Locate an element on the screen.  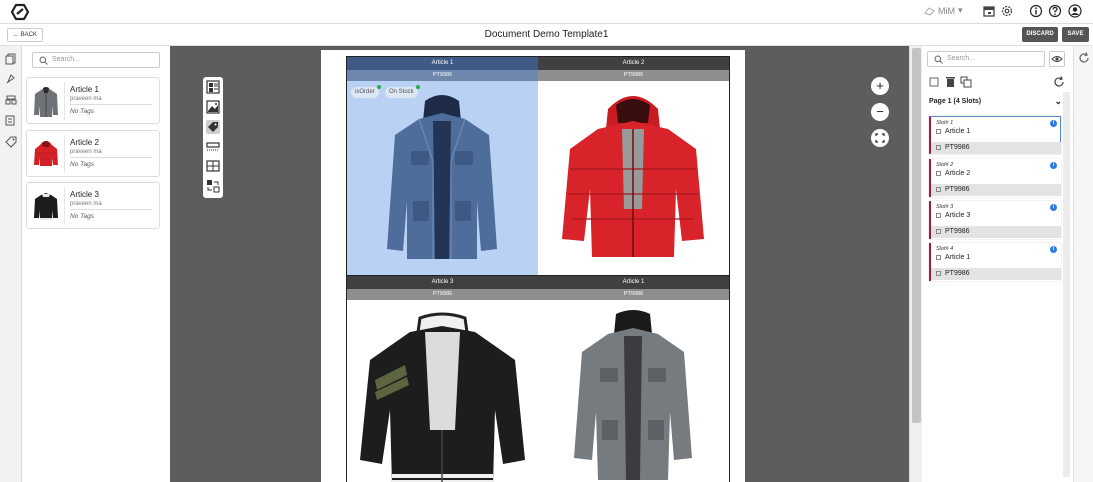
slot-cell-3: Article 3 PT9986 is located at coordinates (442, 378).